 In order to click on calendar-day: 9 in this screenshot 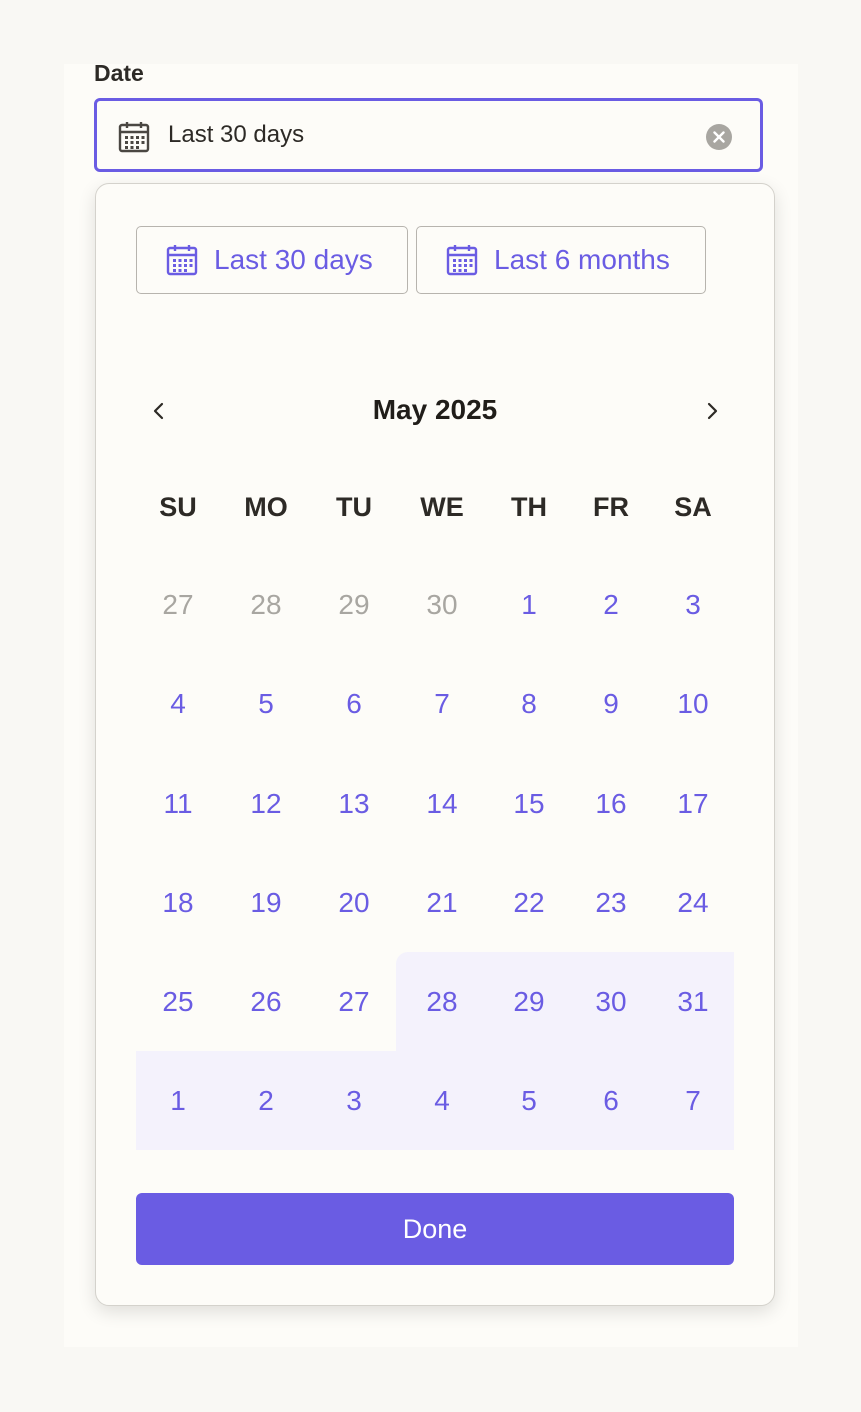, I will do `click(611, 704)`.